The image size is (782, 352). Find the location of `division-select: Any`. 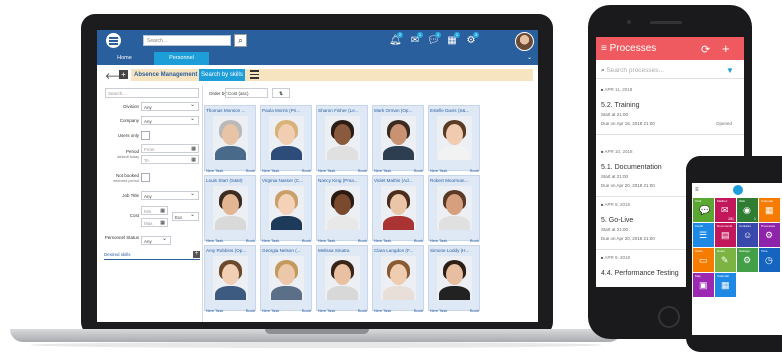

division-select: Any is located at coordinates (170, 106).